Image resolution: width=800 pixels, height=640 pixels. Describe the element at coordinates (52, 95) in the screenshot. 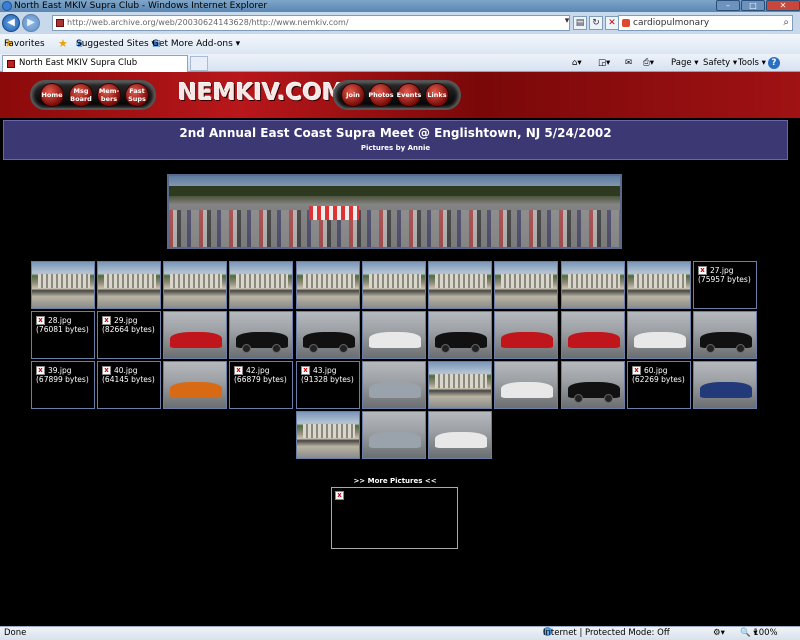

I see `nav-home: Home` at that location.